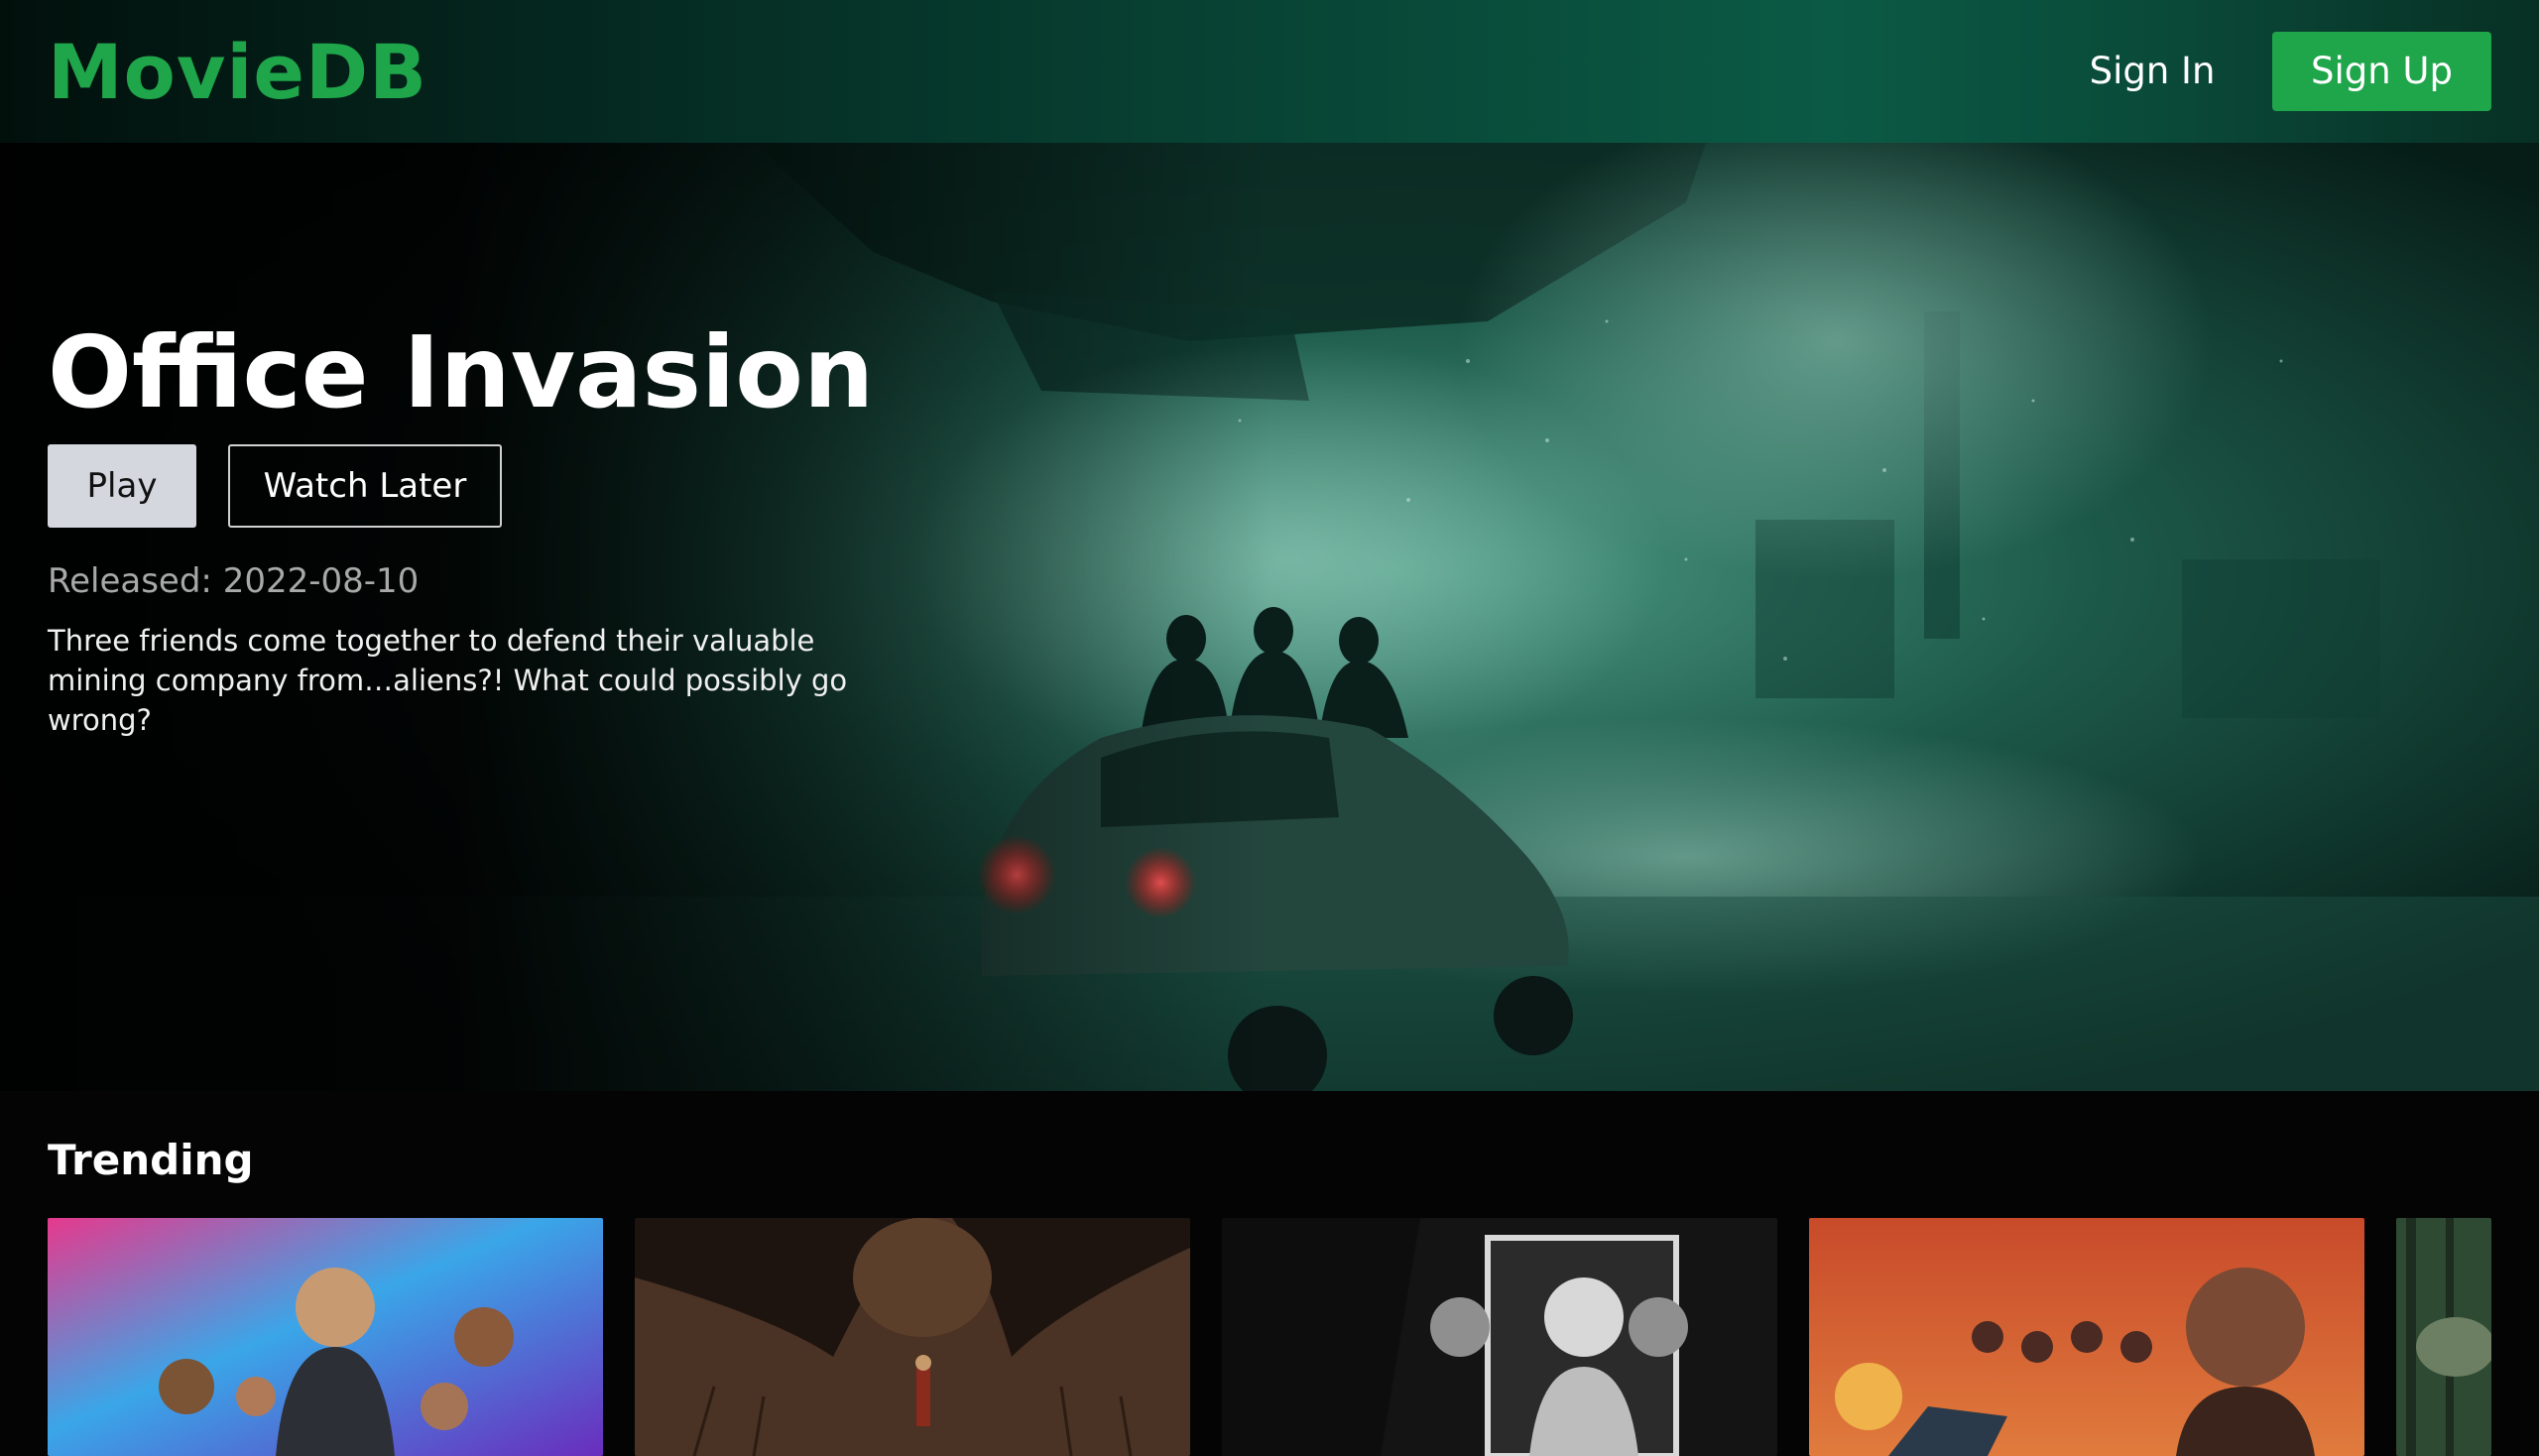  Describe the element at coordinates (237, 72) in the screenshot. I see `moviedb-logo: MovieDB` at that location.